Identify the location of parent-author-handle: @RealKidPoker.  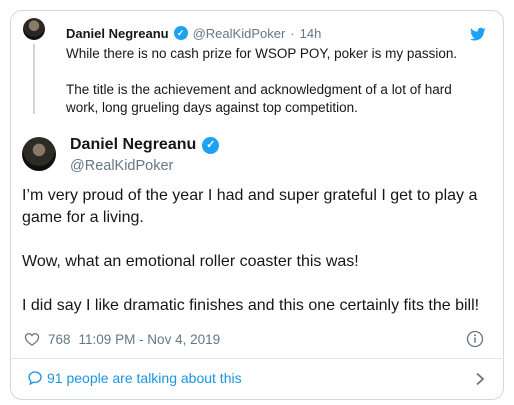
(239, 33).